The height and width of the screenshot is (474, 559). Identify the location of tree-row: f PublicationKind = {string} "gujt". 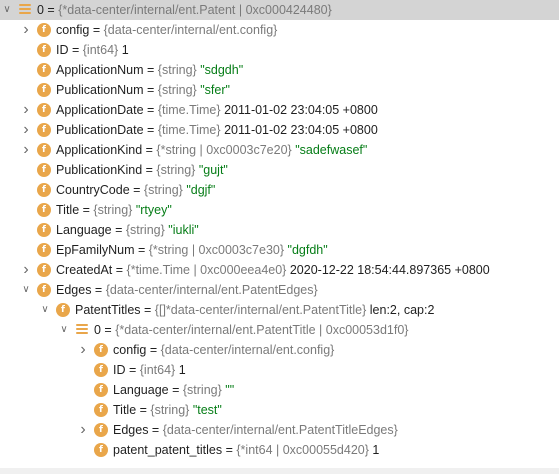
(279, 170).